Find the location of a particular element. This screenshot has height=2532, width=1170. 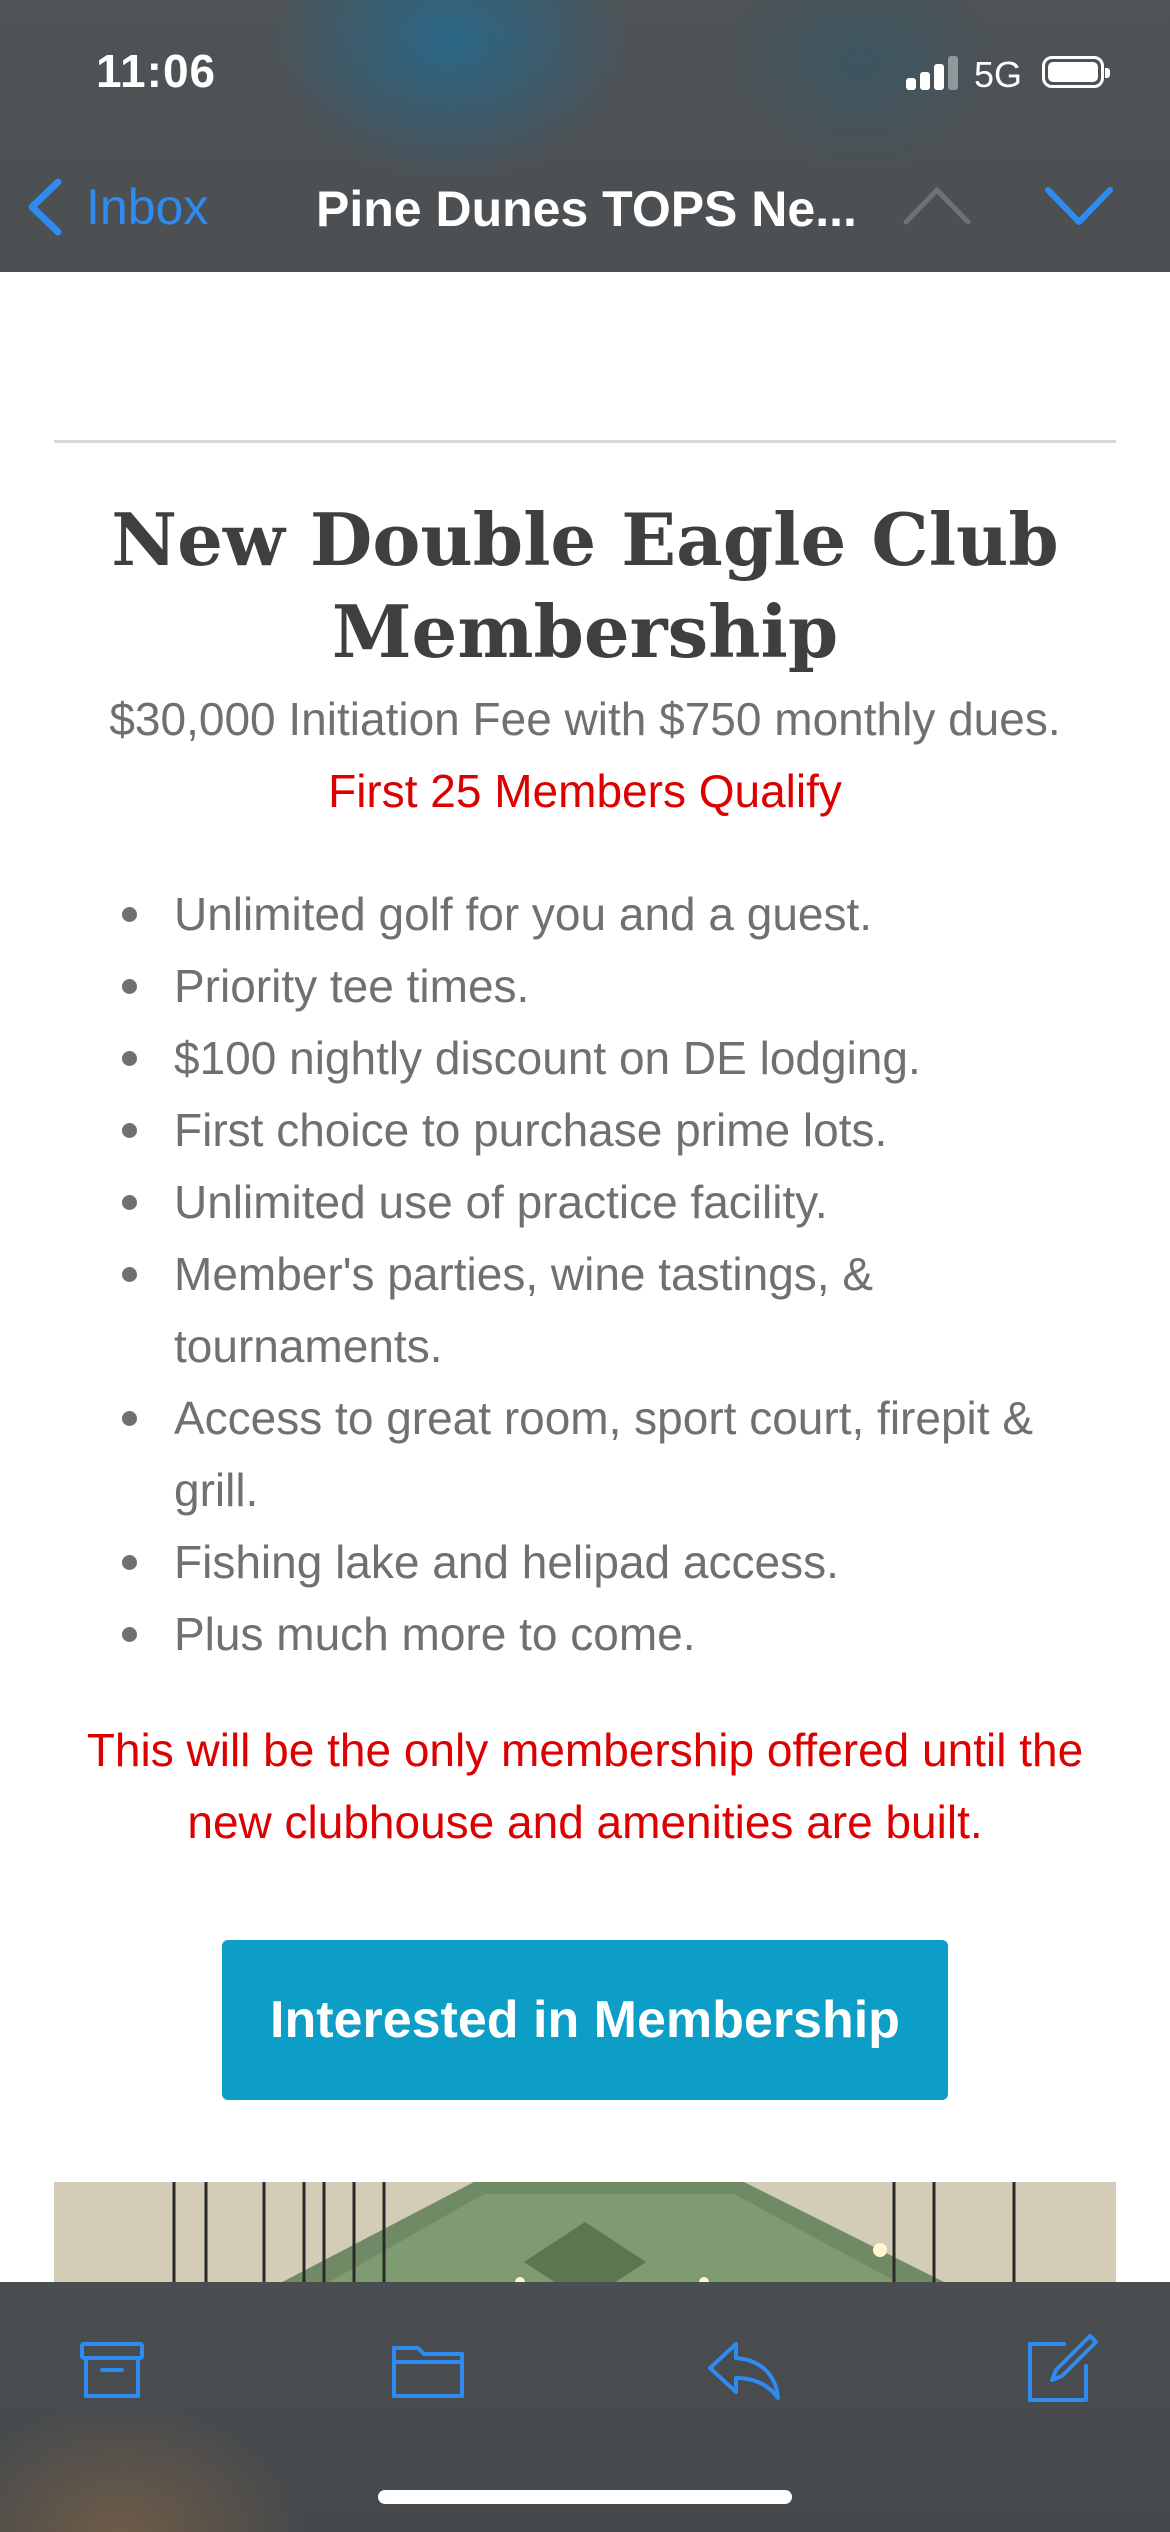

benefit-item: Priority tee times. is located at coordinates (585, 986).